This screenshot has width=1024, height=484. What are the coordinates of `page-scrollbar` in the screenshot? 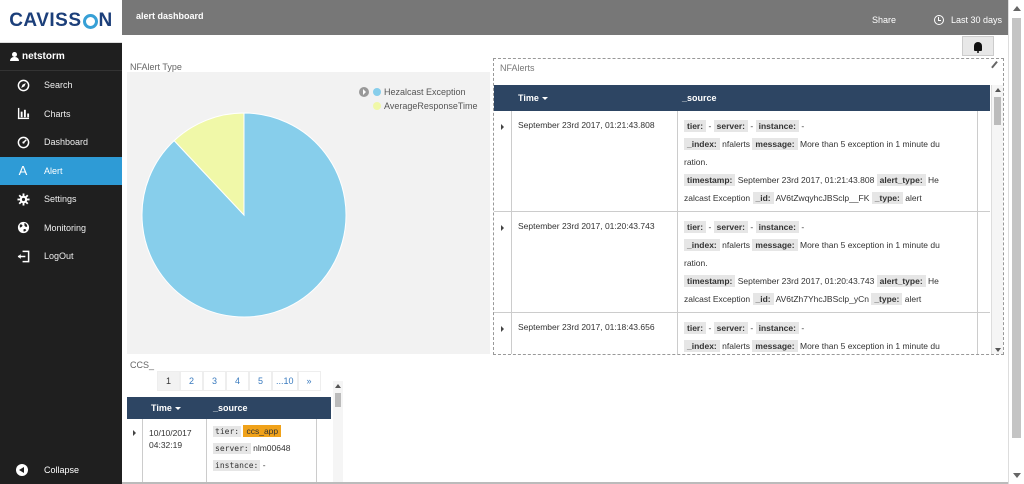 It's located at (1016, 242).